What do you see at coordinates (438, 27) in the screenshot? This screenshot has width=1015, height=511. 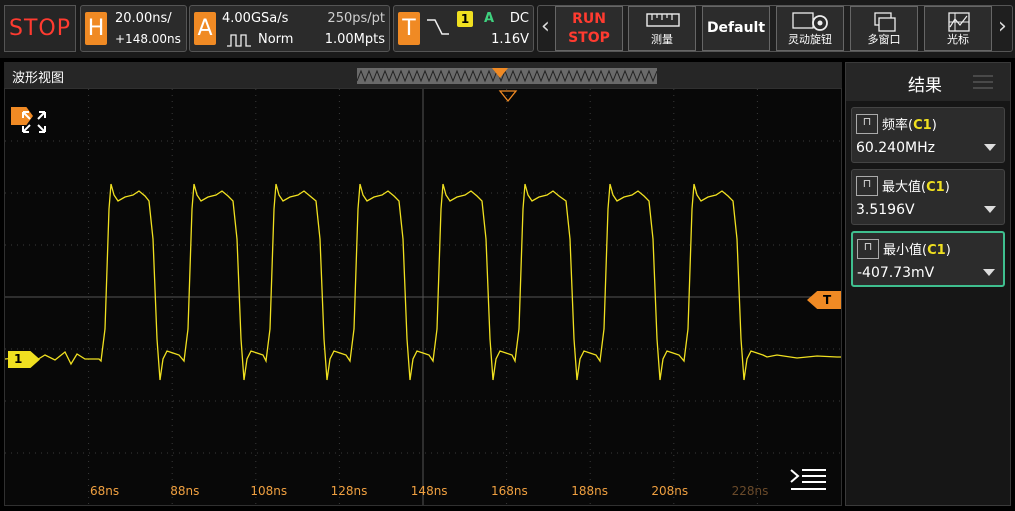 I see `falling-edge-icon` at bounding box center [438, 27].